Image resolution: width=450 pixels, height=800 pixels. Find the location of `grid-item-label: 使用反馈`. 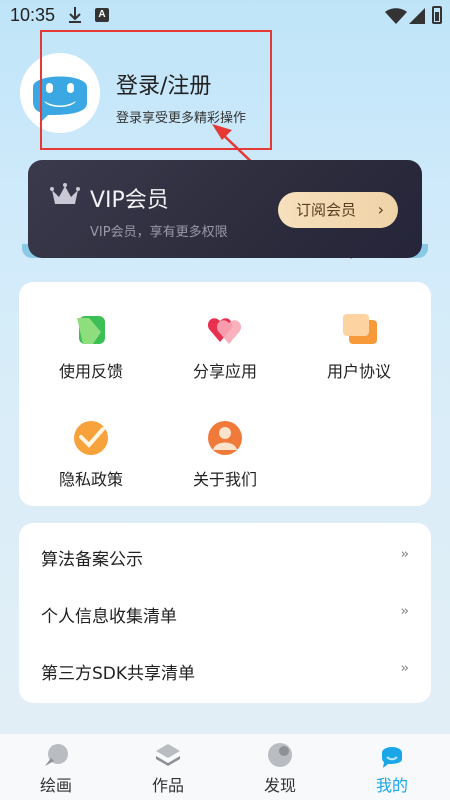

grid-item-label: 使用反馈 is located at coordinates (90, 371).